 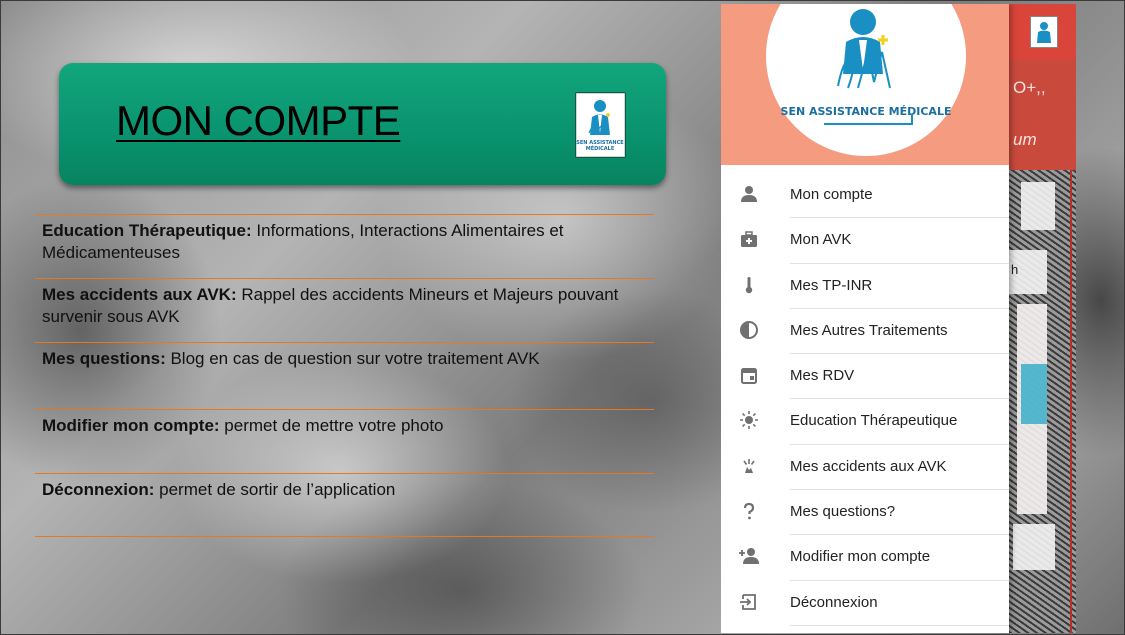 I want to click on menu-item-mes-rdv: Mes RDV, so click(x=865, y=377).